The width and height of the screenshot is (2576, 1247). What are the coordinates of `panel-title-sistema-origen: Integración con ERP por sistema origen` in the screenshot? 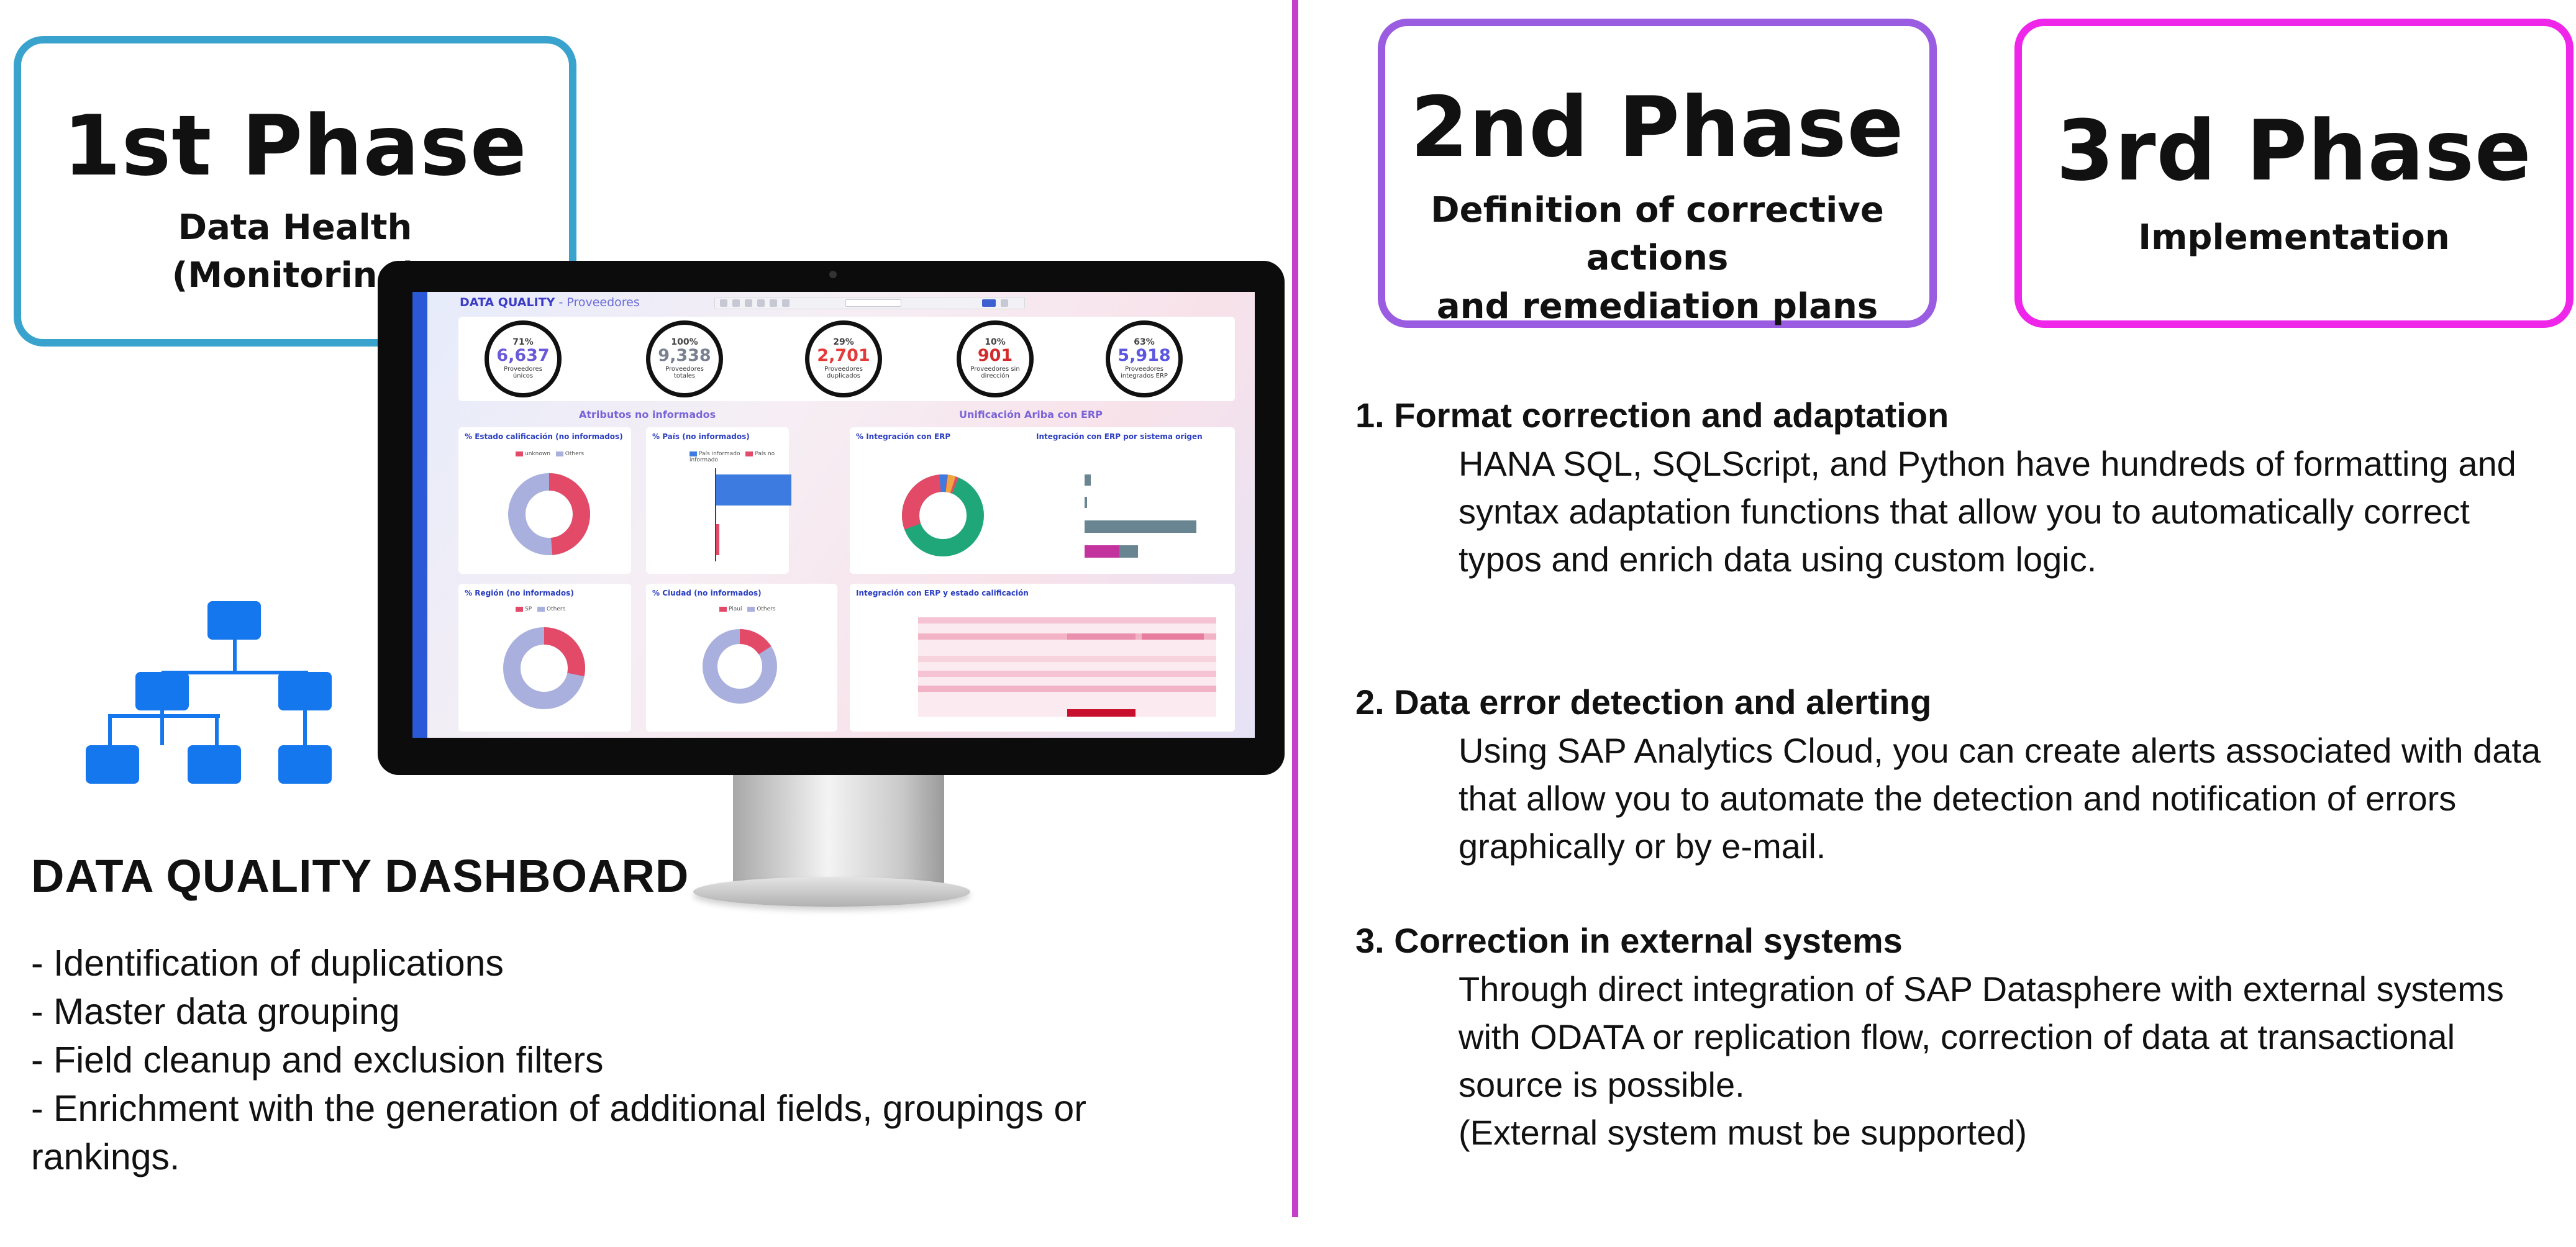 It's located at (1119, 436).